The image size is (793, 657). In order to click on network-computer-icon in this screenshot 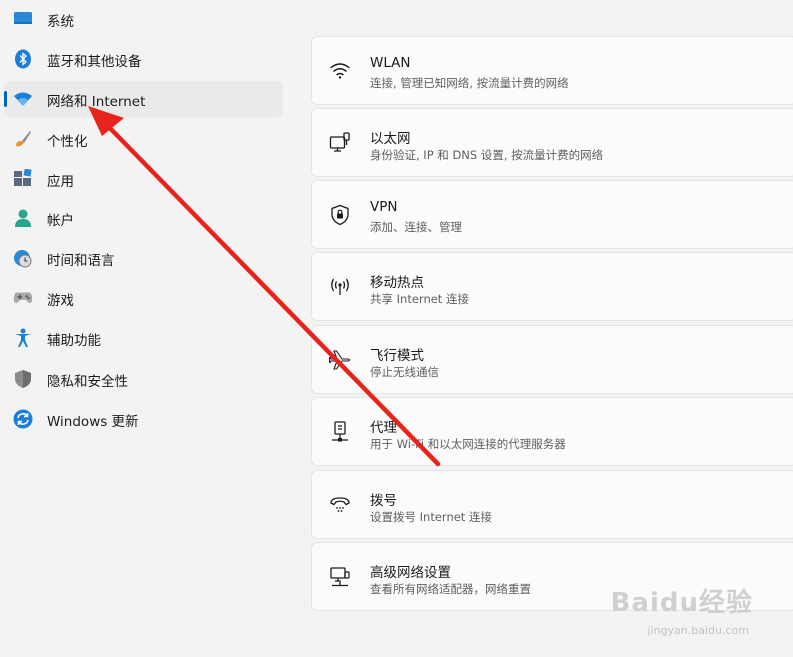, I will do `click(340, 577)`.